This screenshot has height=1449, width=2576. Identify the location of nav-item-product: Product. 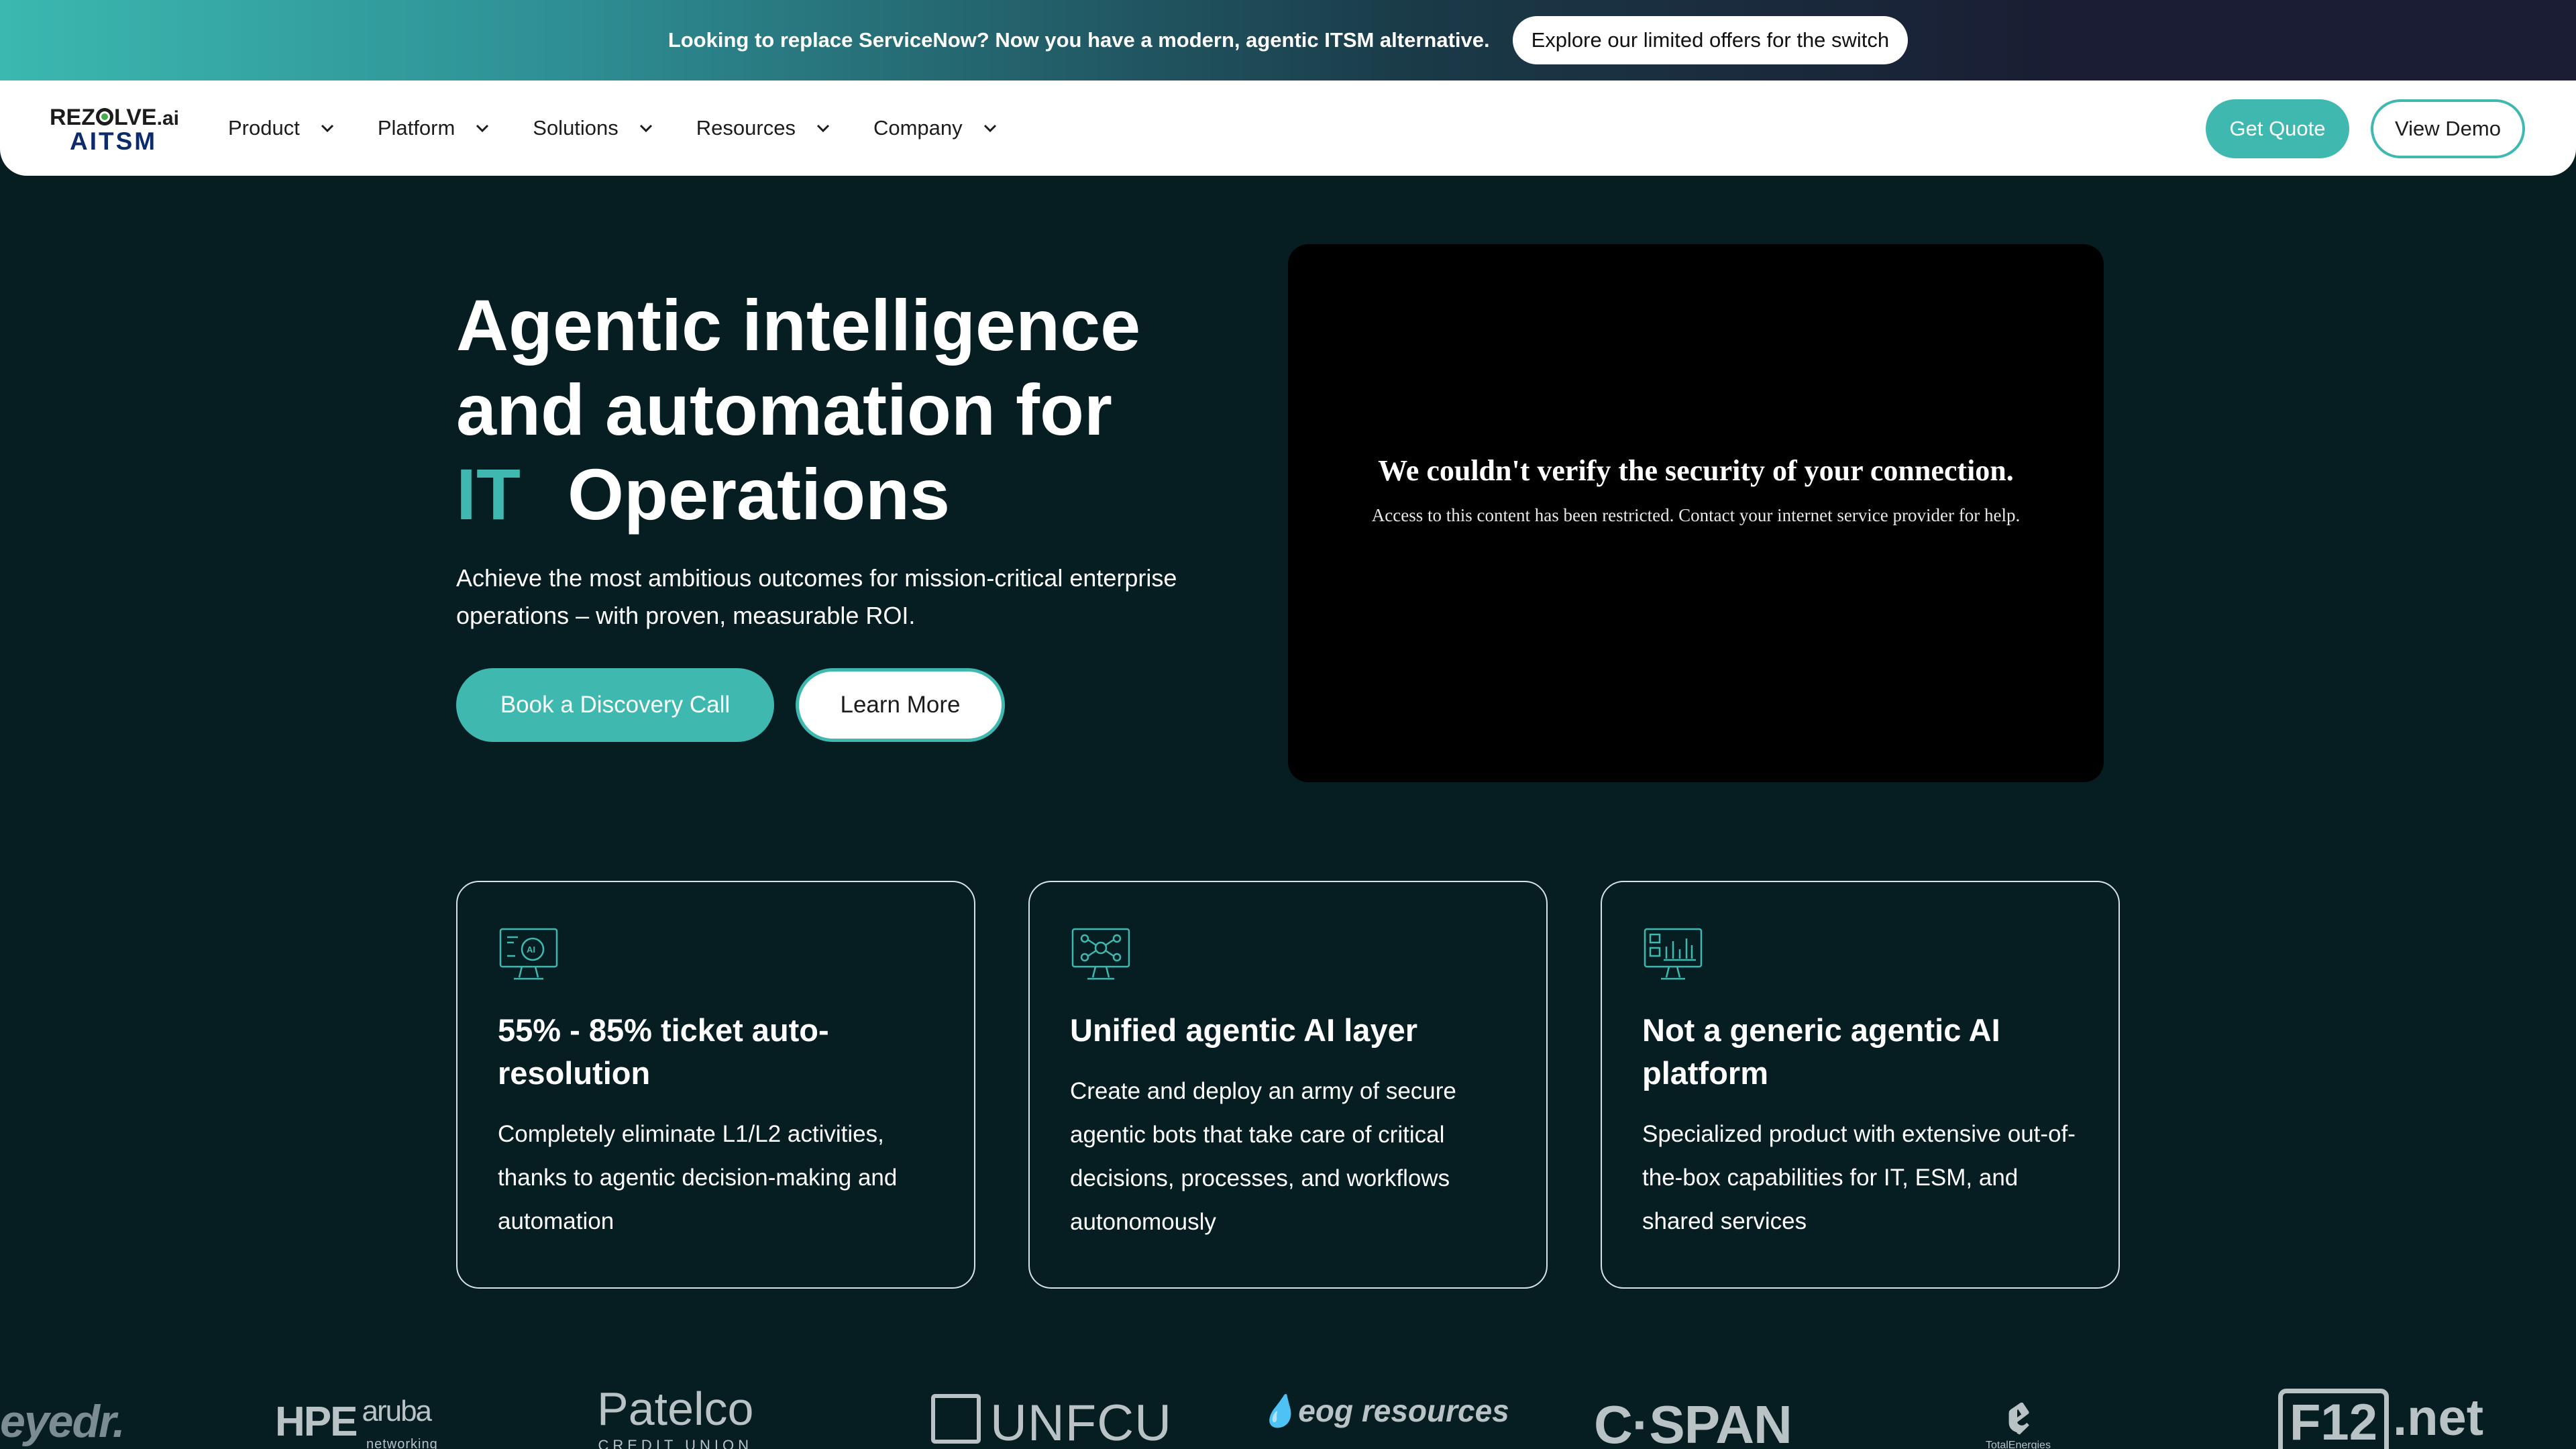
(281, 128).